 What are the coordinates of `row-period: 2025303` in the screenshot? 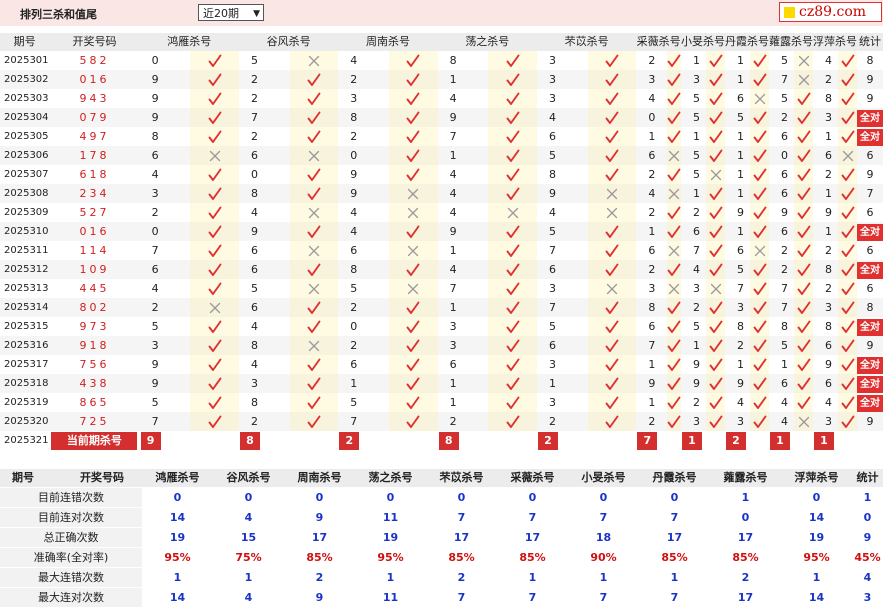 It's located at (24, 98).